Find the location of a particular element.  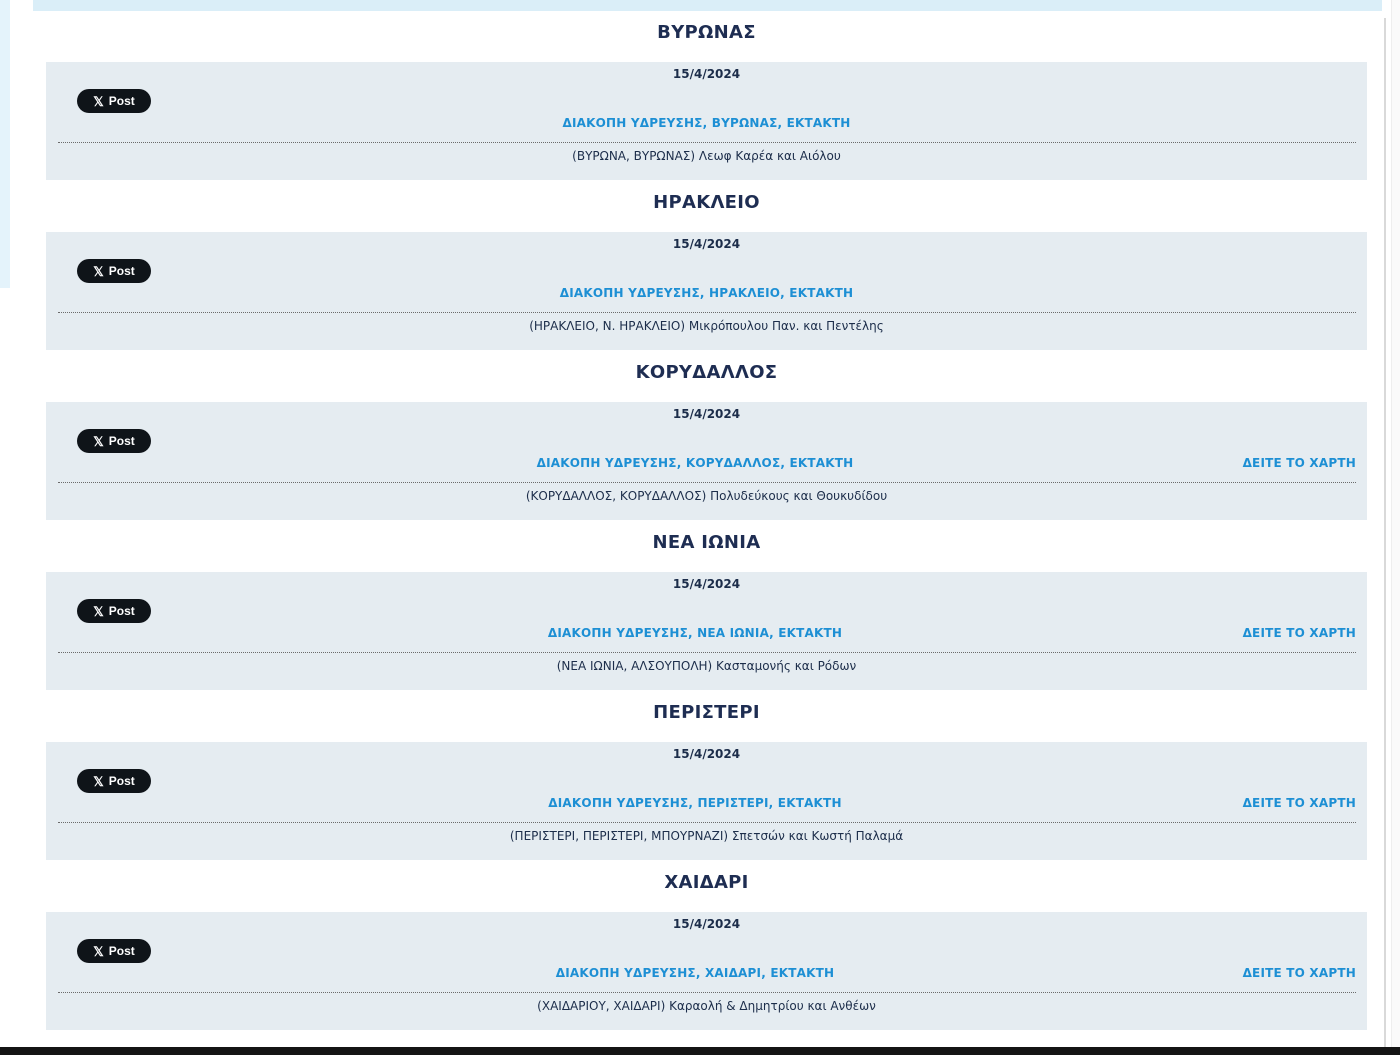

outage-title-link: ΔΙΑΚΟΠΗ ΥΔΡΕΥΣΗΣ, ΠΕΡΙΣΤΕΡΙ, ΕΚΤΑΚΤΗ is located at coordinates (695, 803).